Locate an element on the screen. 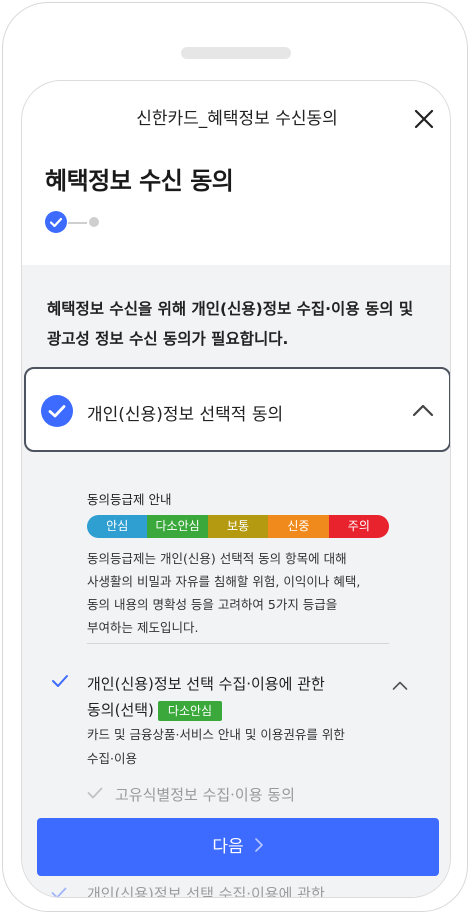  close-icon is located at coordinates (424, 119).